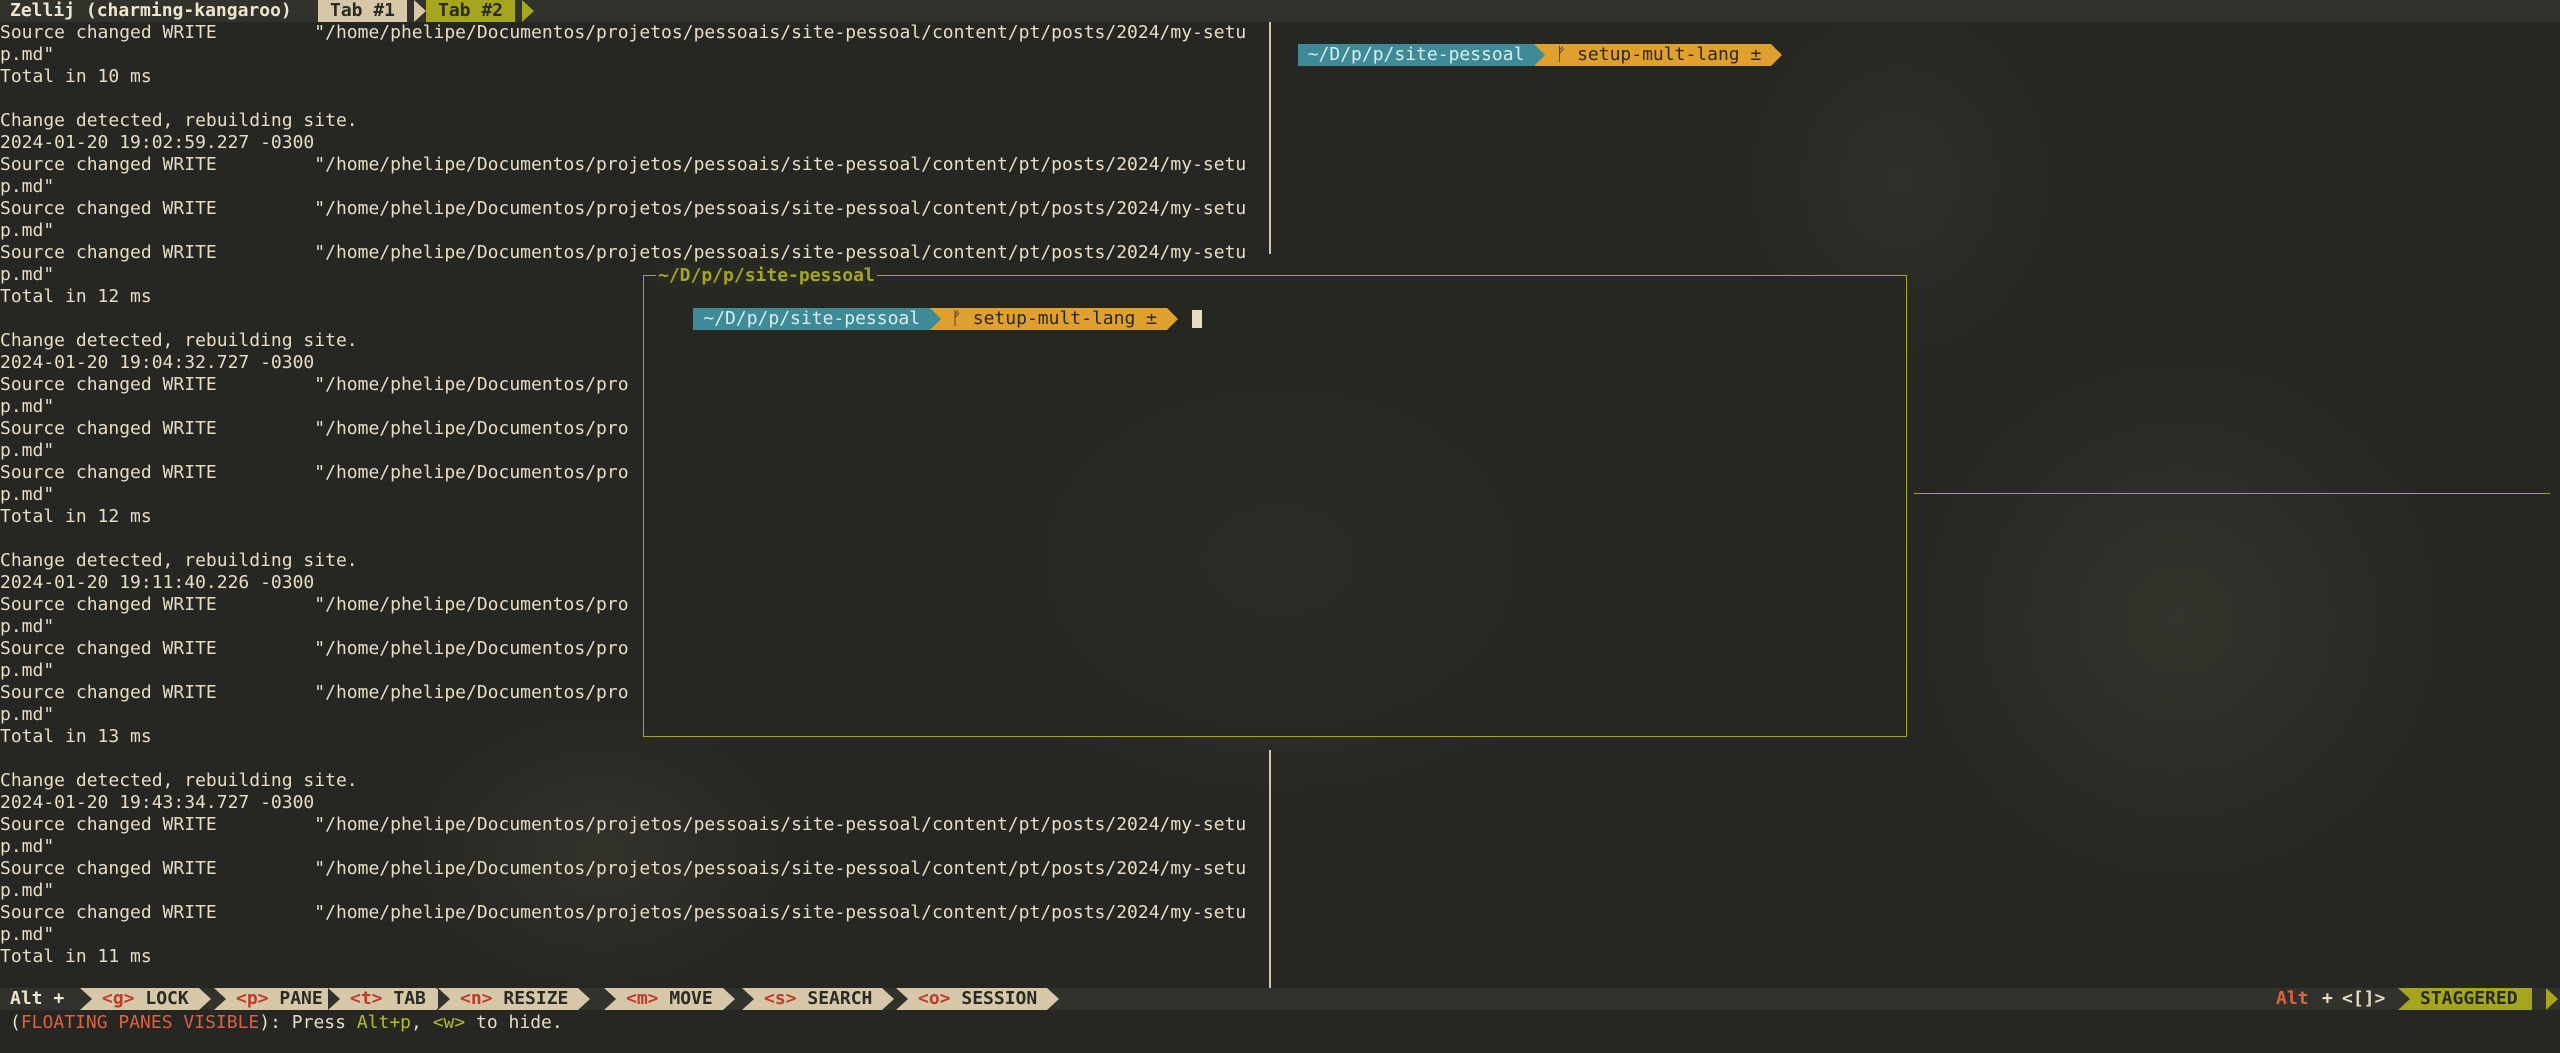  What do you see at coordinates (999, 998) in the screenshot?
I see `key-label: SESSION` at bounding box center [999, 998].